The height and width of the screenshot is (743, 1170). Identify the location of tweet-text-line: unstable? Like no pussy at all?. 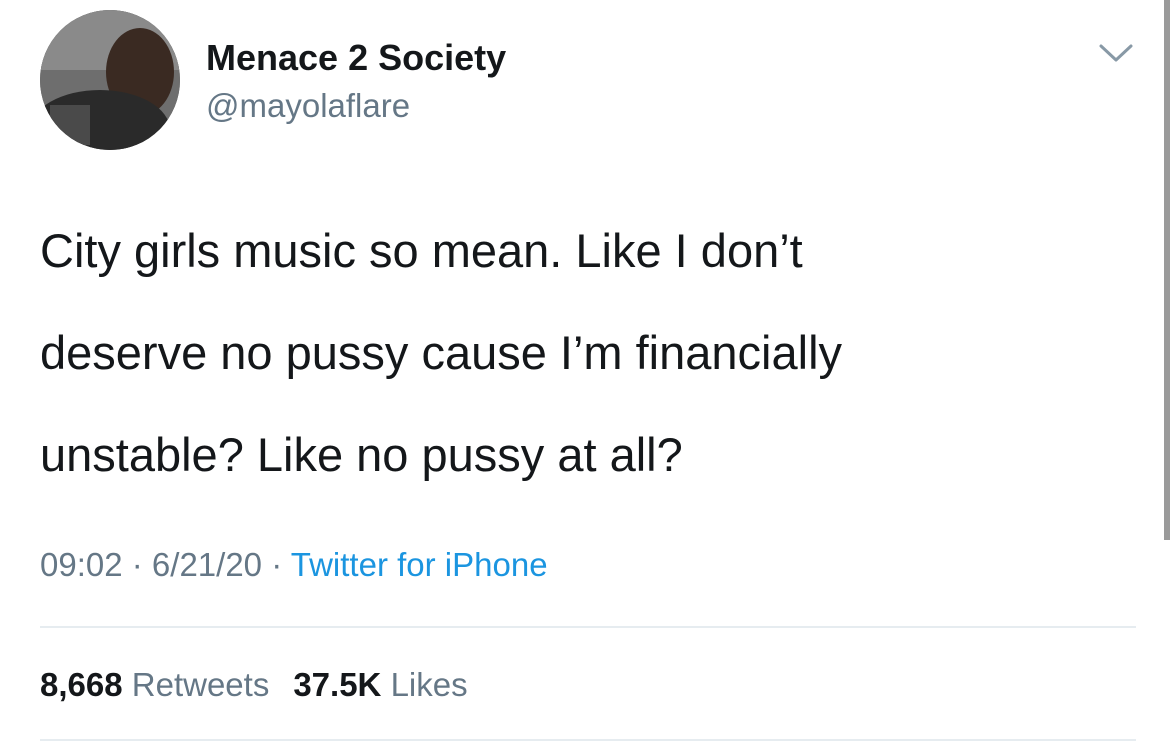
(361, 454).